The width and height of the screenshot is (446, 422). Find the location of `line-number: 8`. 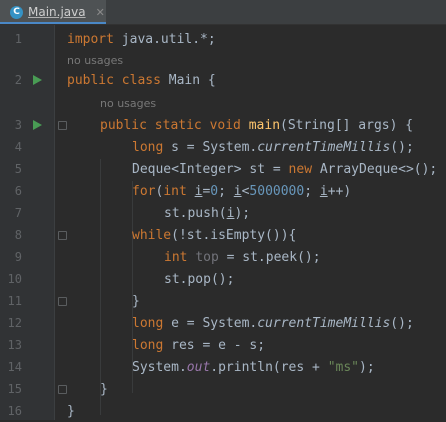

line-number: 8 is located at coordinates (18, 235).